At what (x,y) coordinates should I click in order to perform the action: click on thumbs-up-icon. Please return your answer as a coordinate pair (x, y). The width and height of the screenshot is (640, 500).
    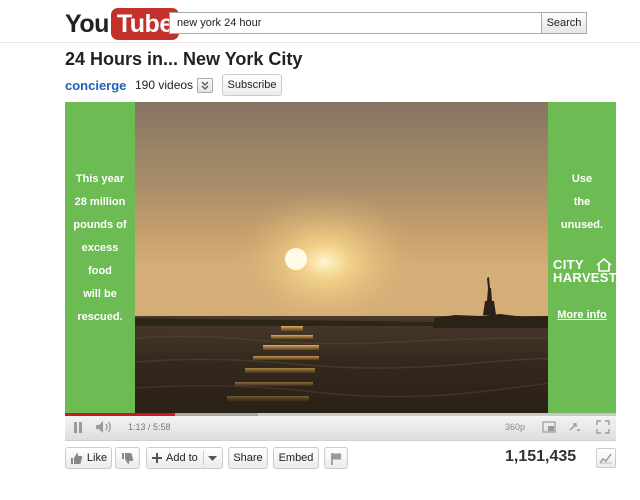
    Looking at the image, I should click on (76, 458).